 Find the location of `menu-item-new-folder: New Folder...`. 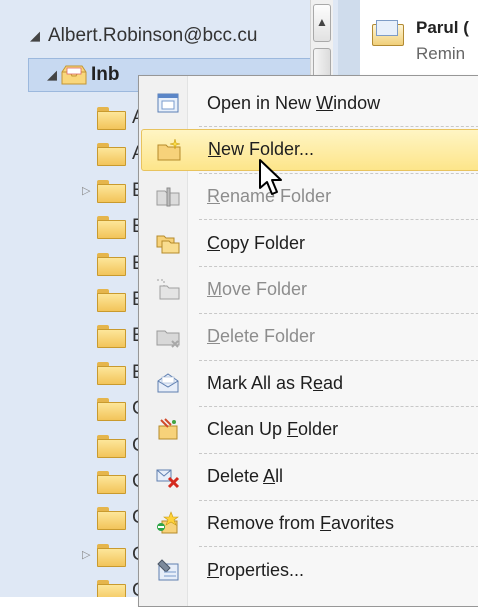

menu-item-new-folder: New Folder... is located at coordinates (309, 149).